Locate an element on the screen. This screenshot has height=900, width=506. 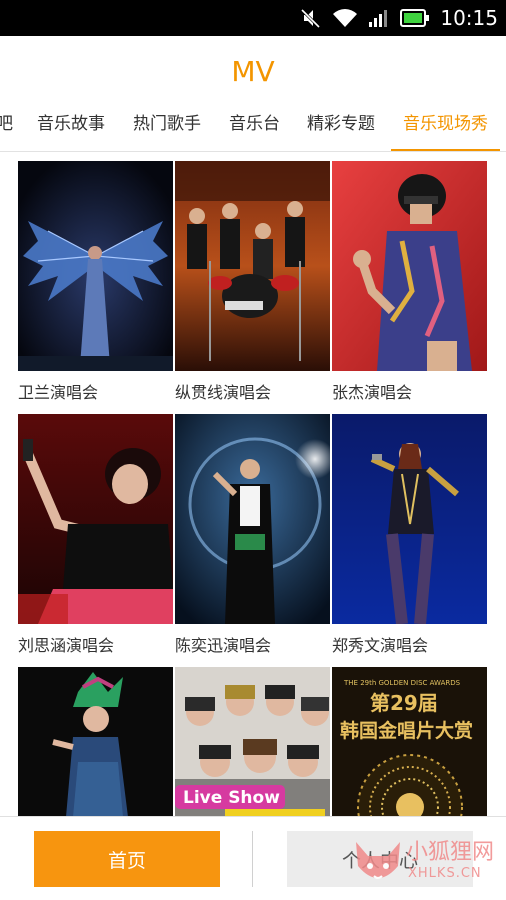
mv-card: 纵贯线演唱会 is located at coordinates (252, 282).